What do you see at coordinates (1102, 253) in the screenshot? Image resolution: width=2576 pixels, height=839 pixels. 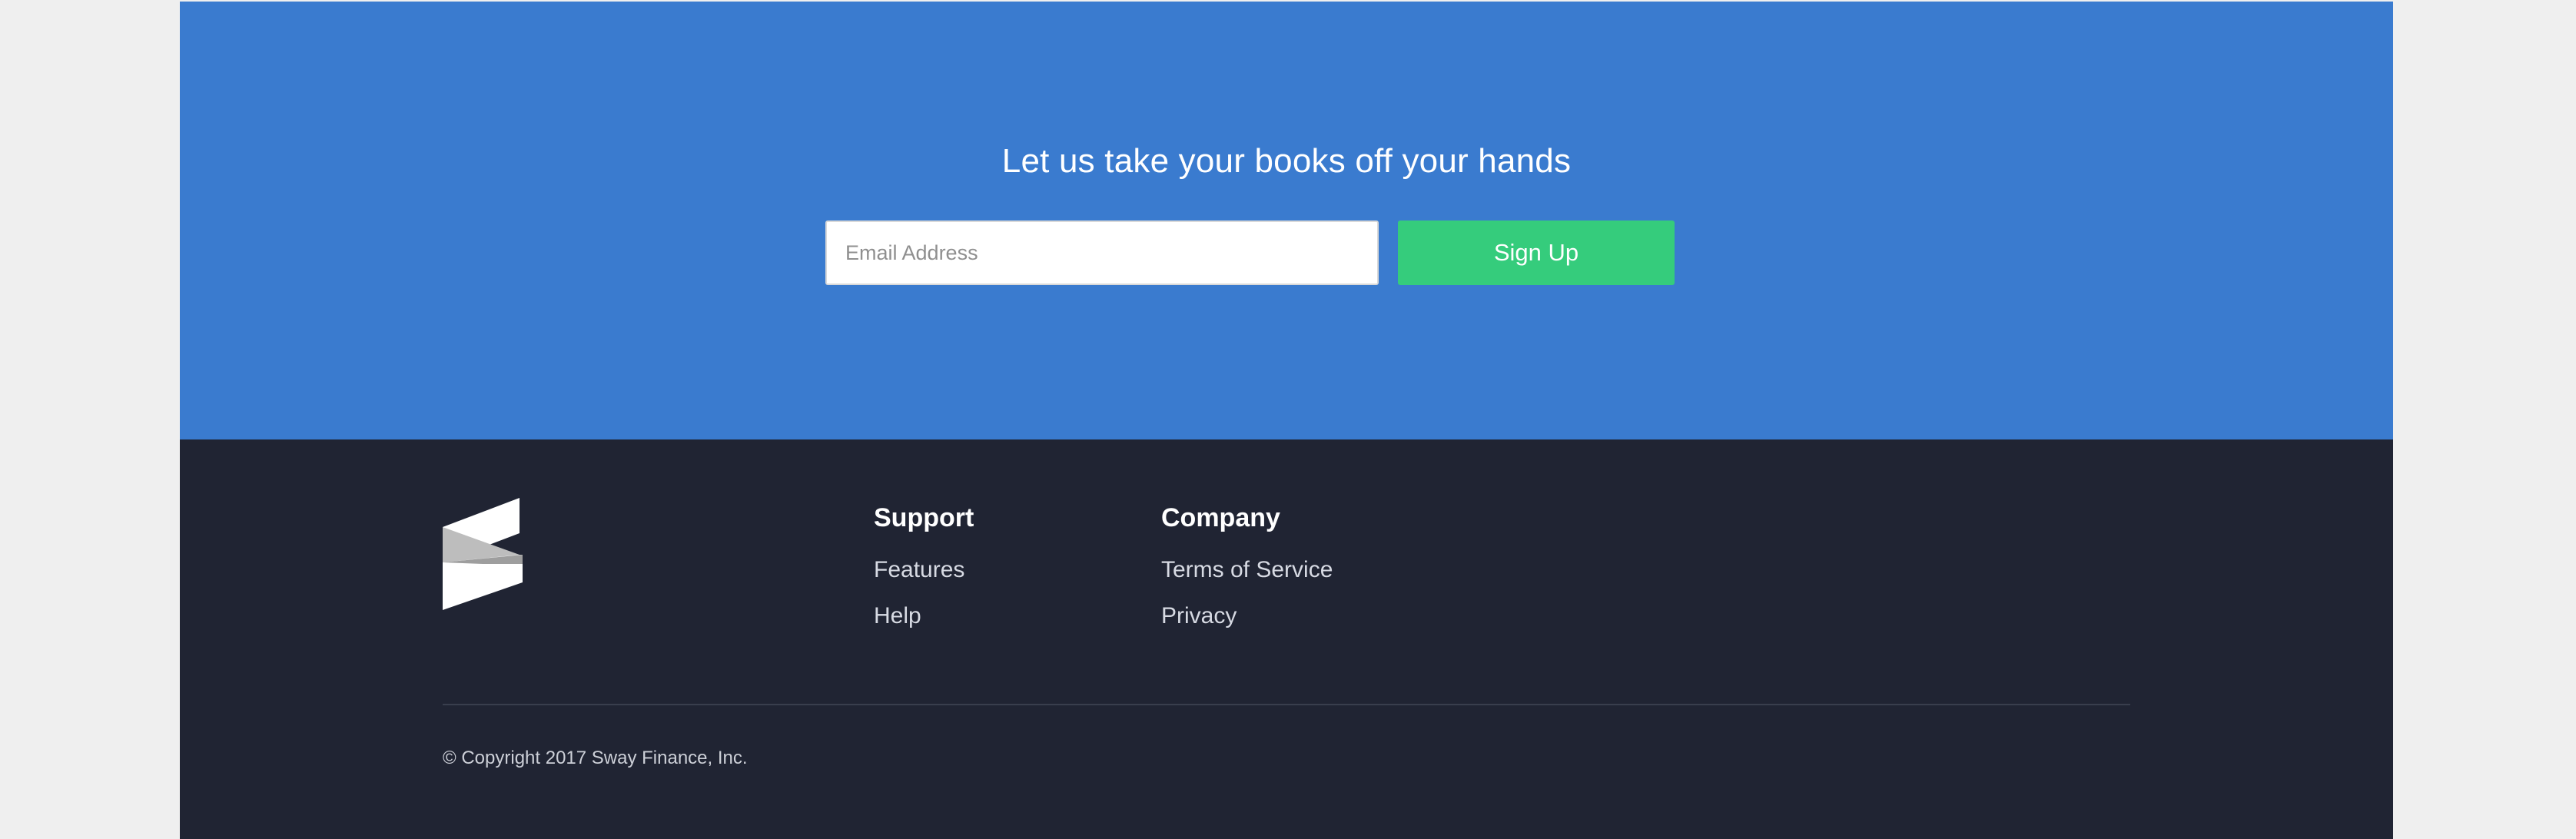 I see `email-input` at bounding box center [1102, 253].